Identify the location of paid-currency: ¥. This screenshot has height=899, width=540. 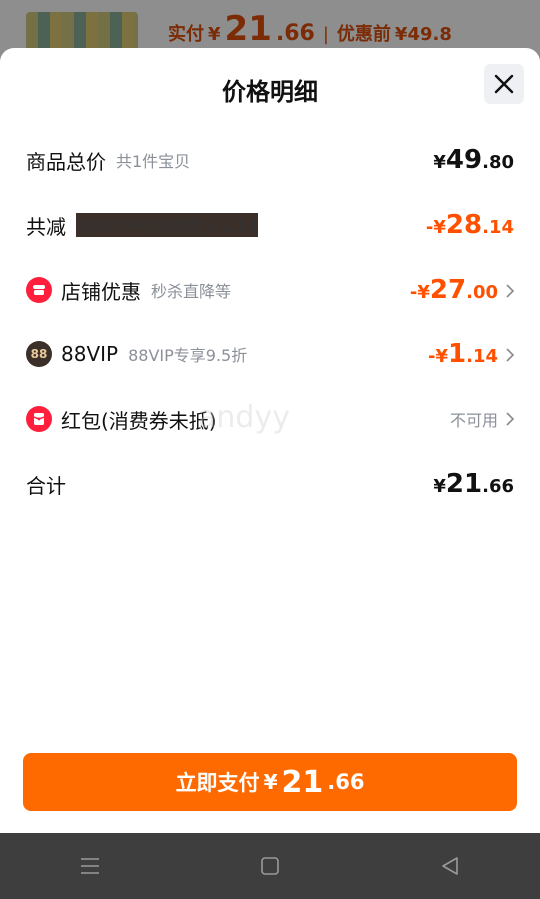
(214, 34).